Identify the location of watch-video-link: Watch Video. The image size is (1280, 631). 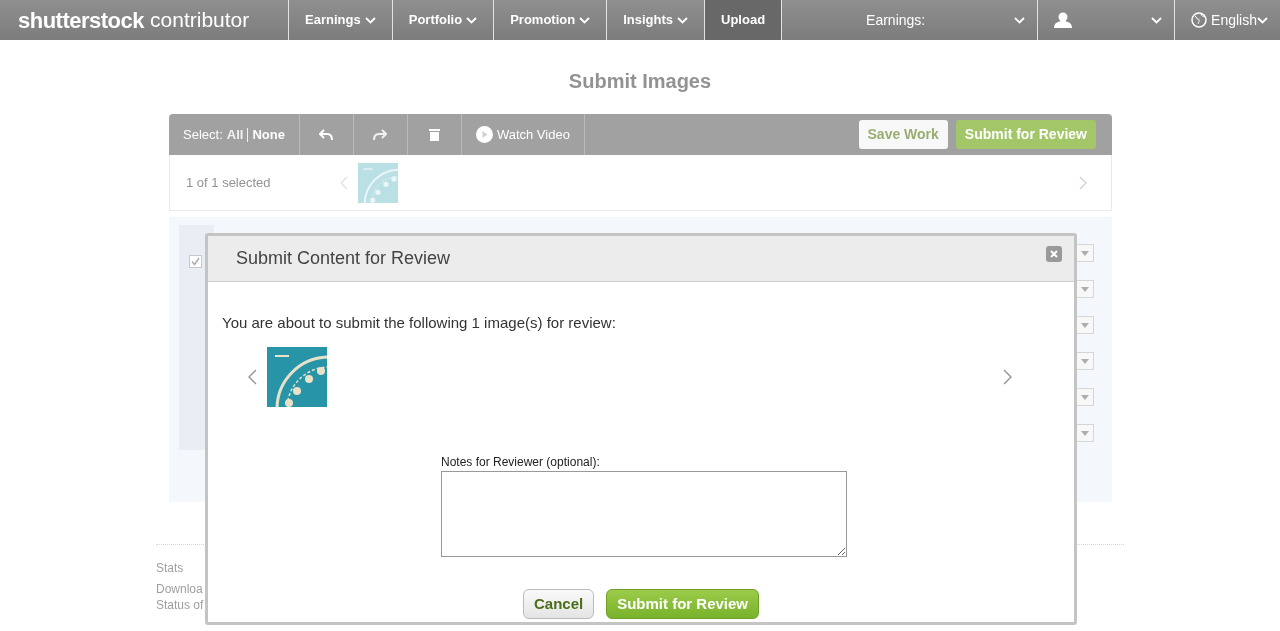
(522, 134).